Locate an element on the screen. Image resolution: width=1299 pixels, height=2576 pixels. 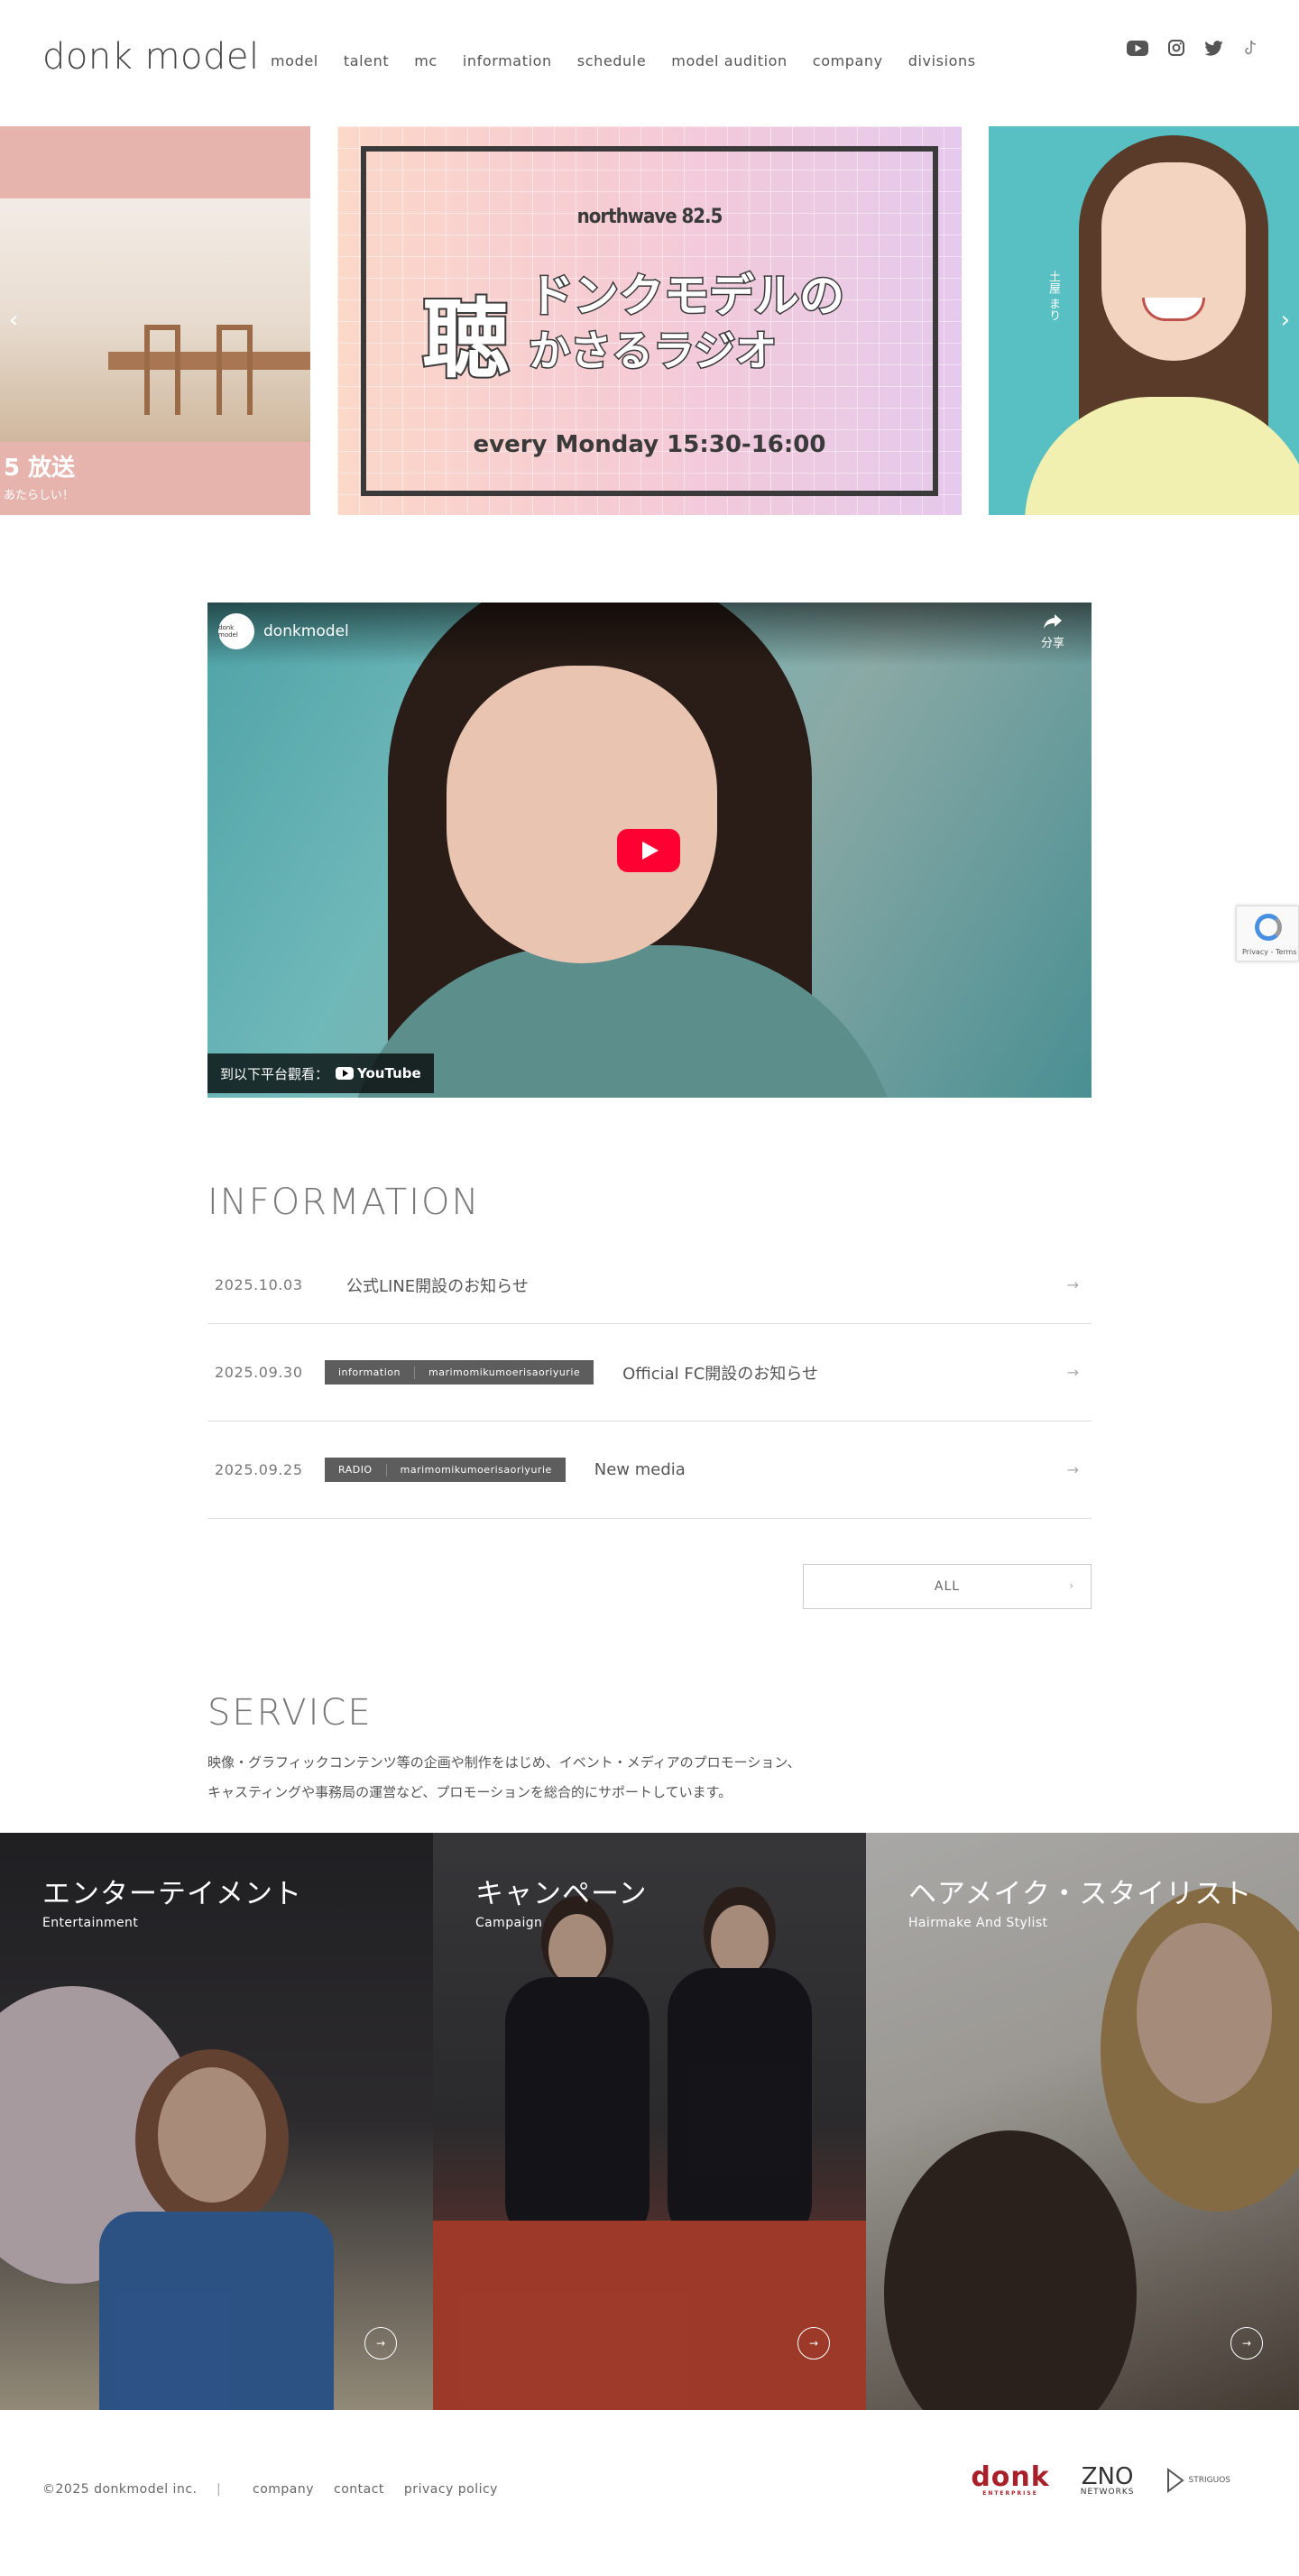
footer-link-privacy: privacy policy is located at coordinates (451, 2489).